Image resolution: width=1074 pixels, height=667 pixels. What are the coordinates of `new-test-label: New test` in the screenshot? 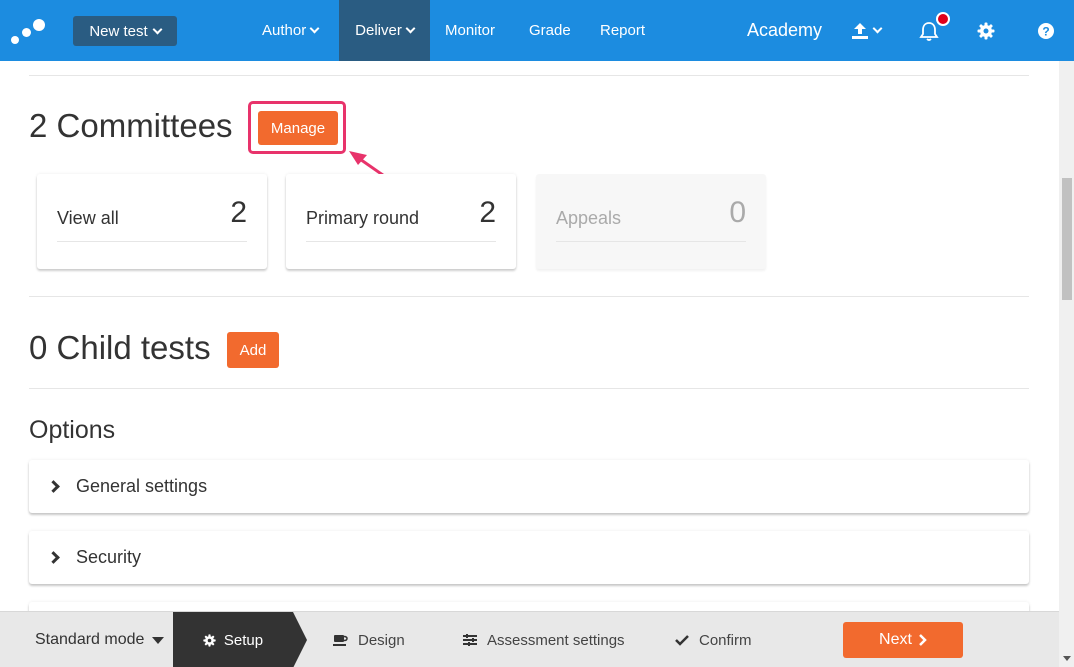 It's located at (118, 31).